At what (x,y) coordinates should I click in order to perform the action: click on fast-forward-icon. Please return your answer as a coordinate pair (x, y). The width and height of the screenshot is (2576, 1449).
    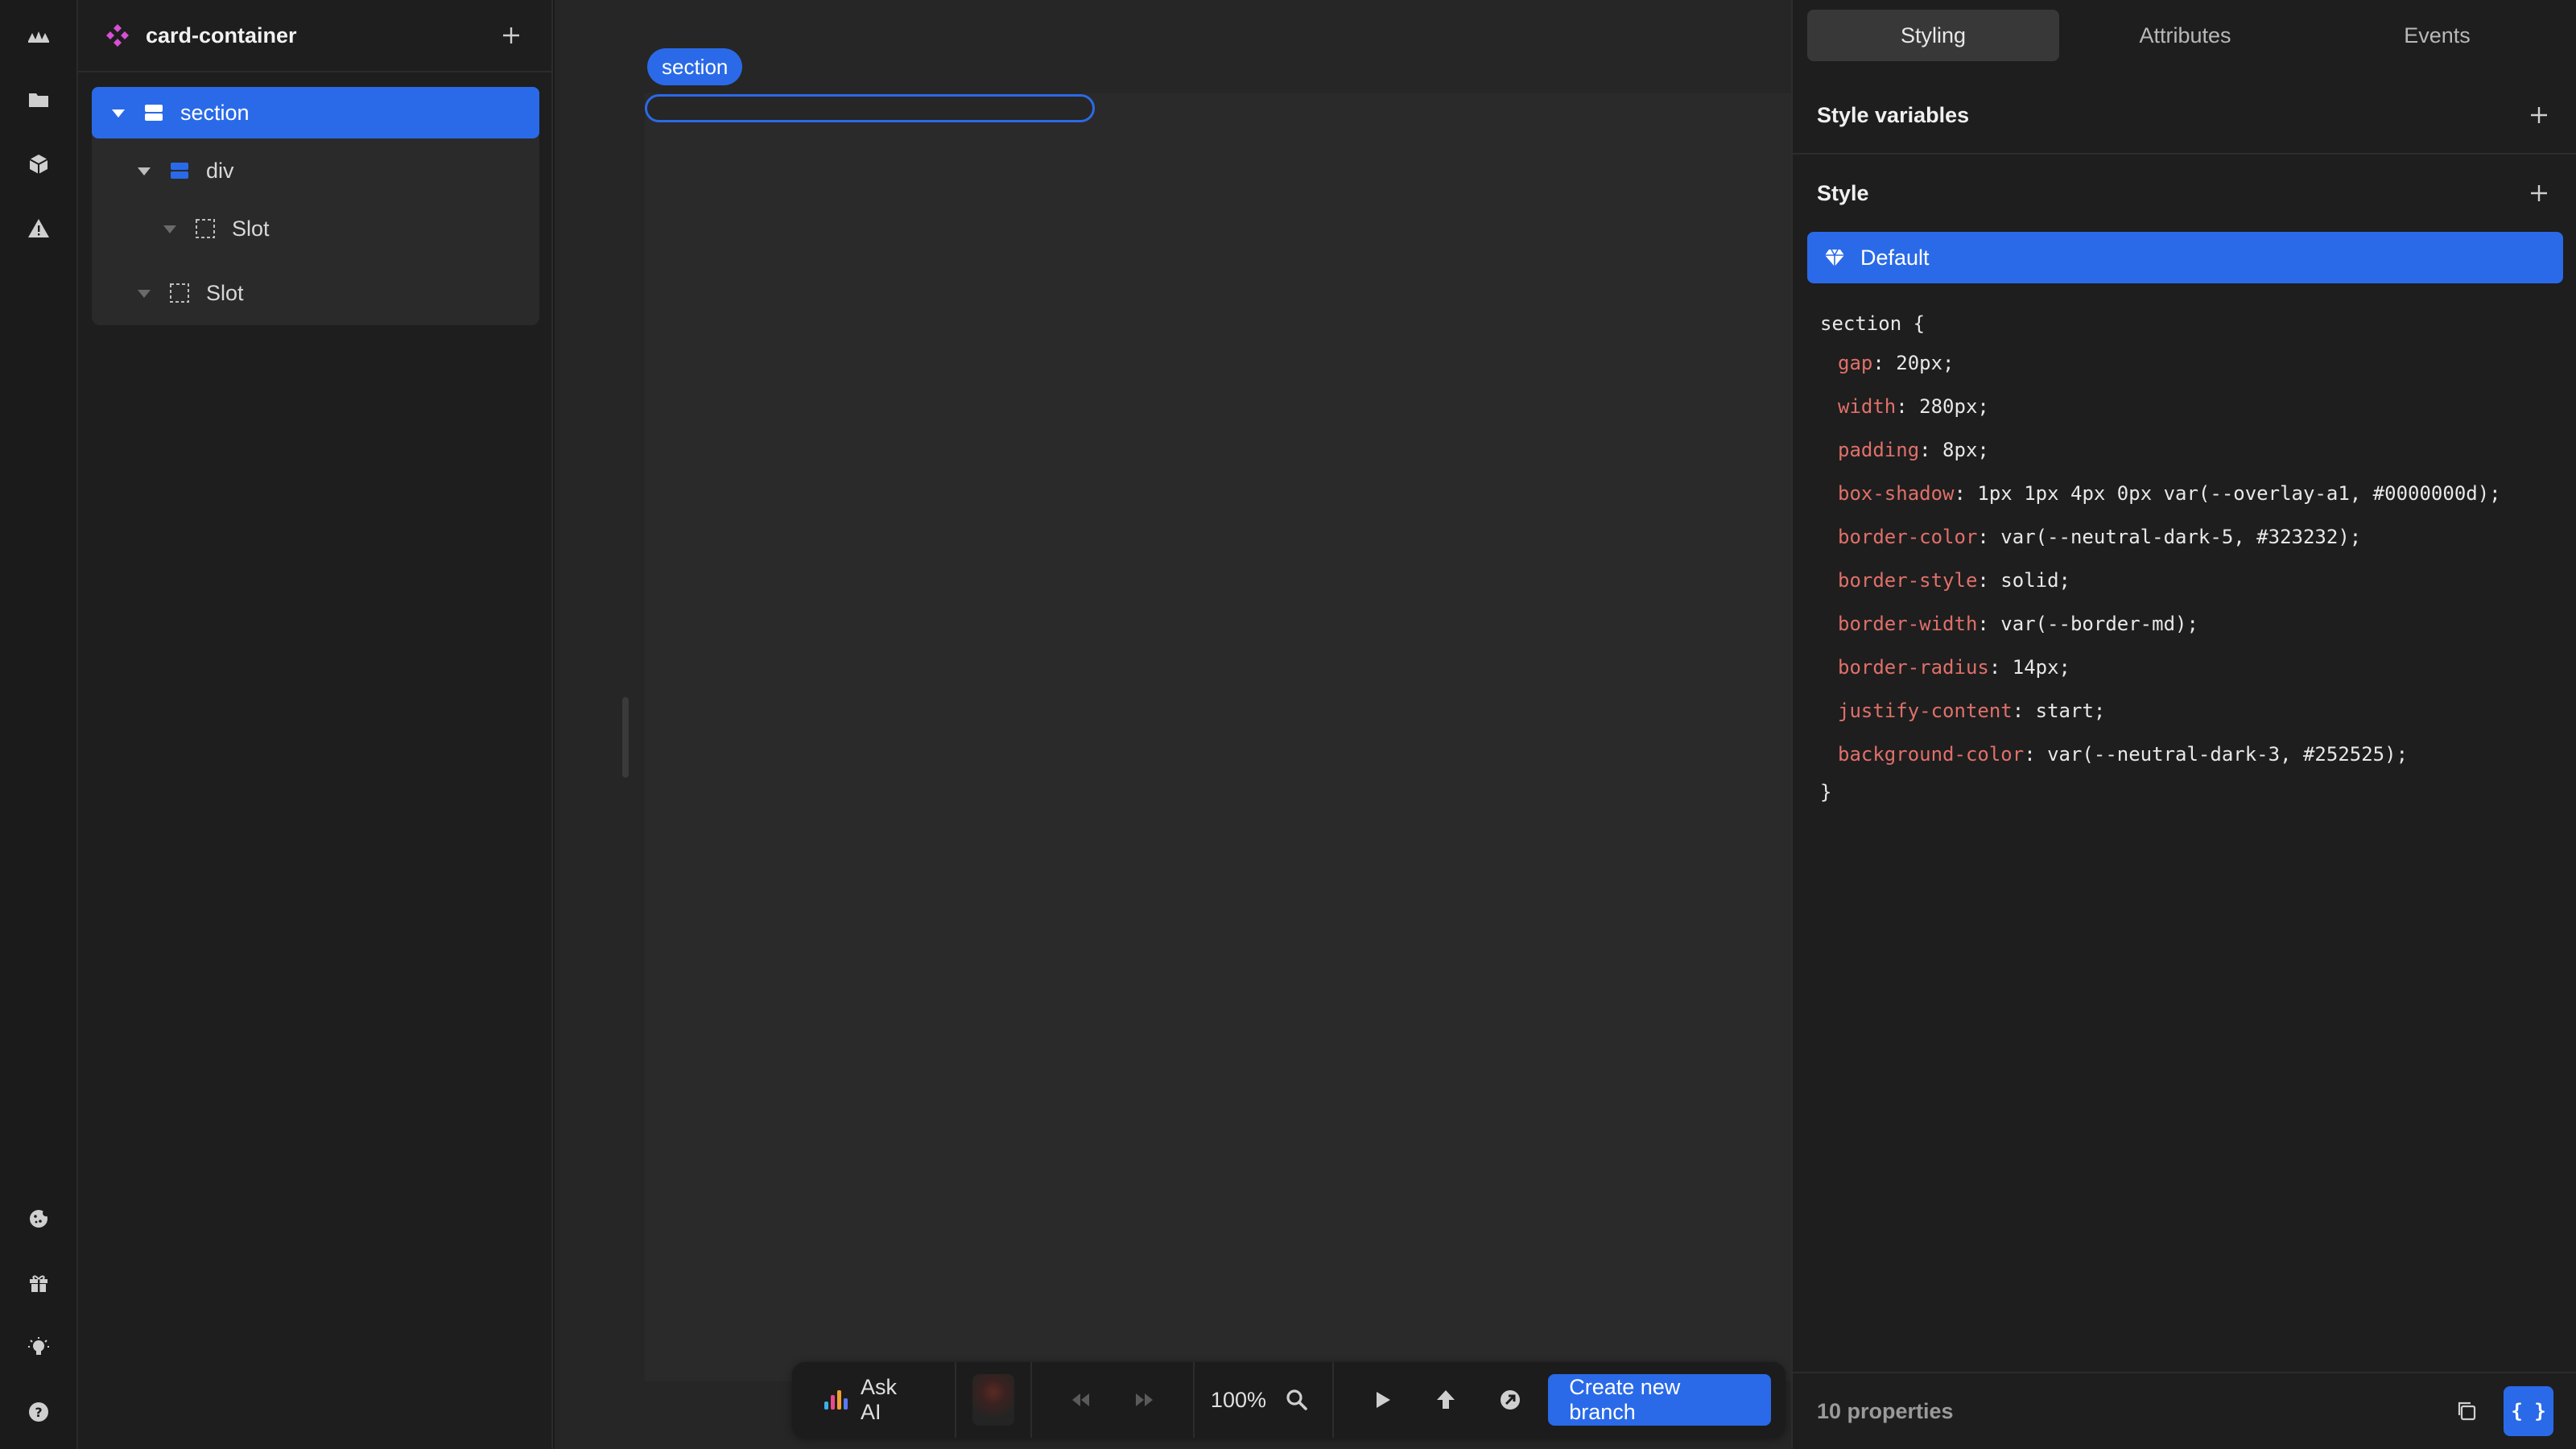
    Looking at the image, I should click on (1144, 1399).